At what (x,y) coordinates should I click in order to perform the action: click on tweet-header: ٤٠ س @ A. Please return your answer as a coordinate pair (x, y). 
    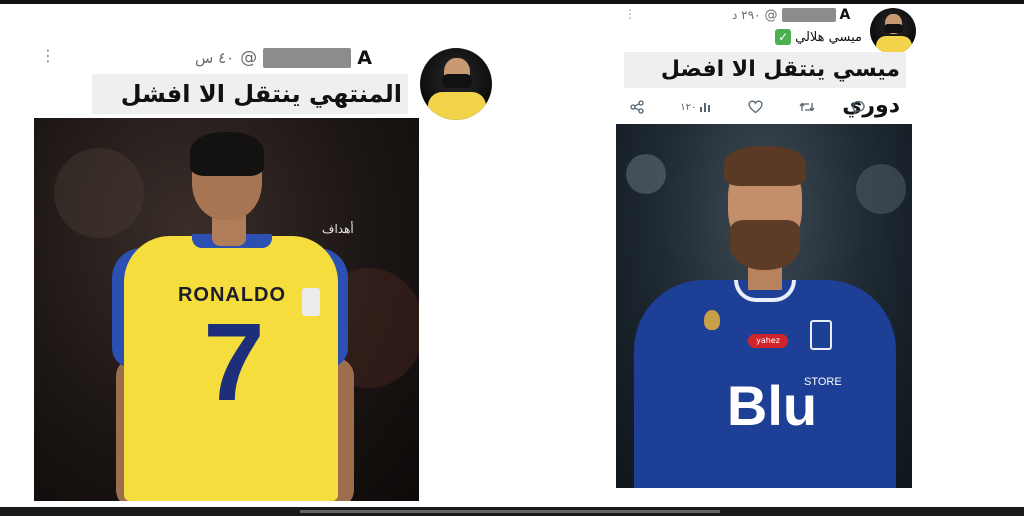
    Looking at the image, I should click on (283, 58).